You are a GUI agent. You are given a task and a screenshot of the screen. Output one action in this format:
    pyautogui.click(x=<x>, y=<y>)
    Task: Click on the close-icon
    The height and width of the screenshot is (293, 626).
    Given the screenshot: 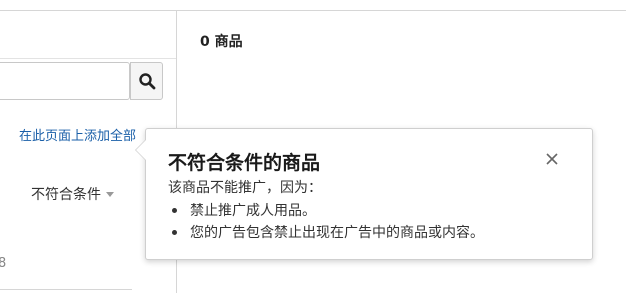 What is the action you would take?
    pyautogui.click(x=552, y=159)
    